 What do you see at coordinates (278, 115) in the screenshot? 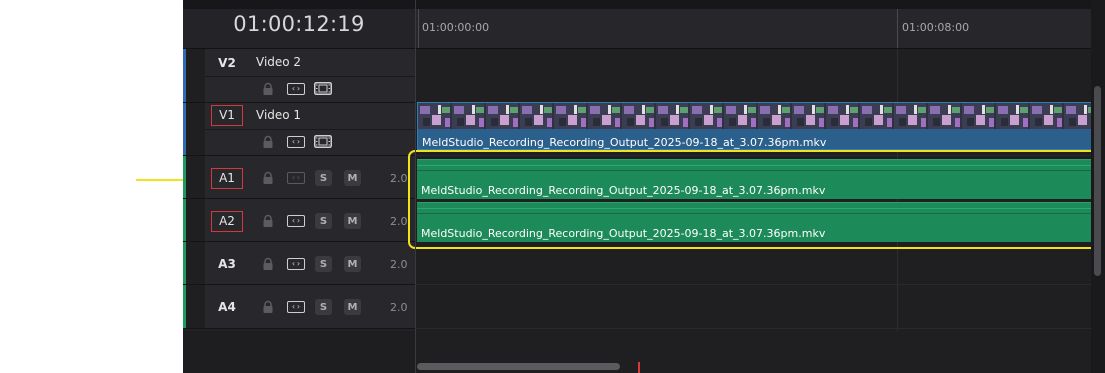
I see `track-name-v1: Video 1` at bounding box center [278, 115].